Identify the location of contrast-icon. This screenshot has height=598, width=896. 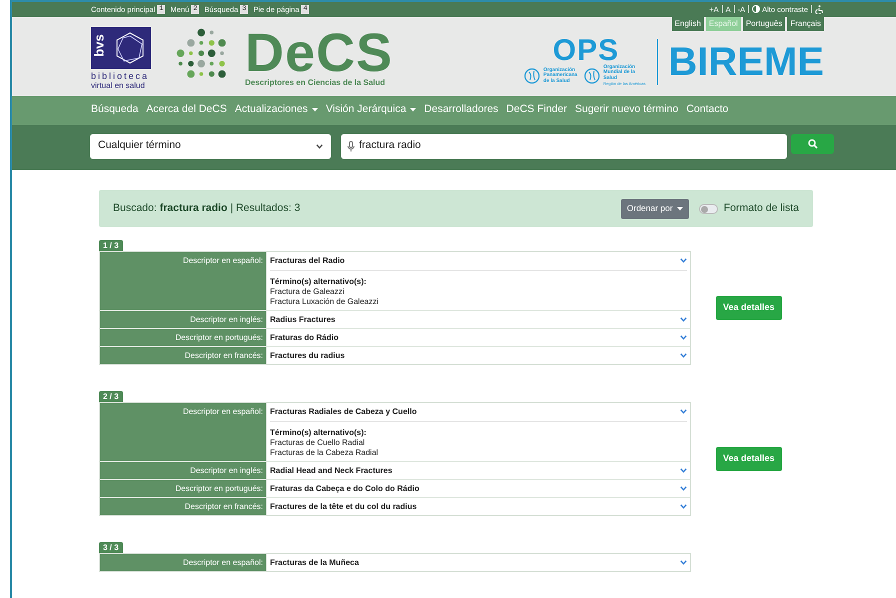
(756, 9).